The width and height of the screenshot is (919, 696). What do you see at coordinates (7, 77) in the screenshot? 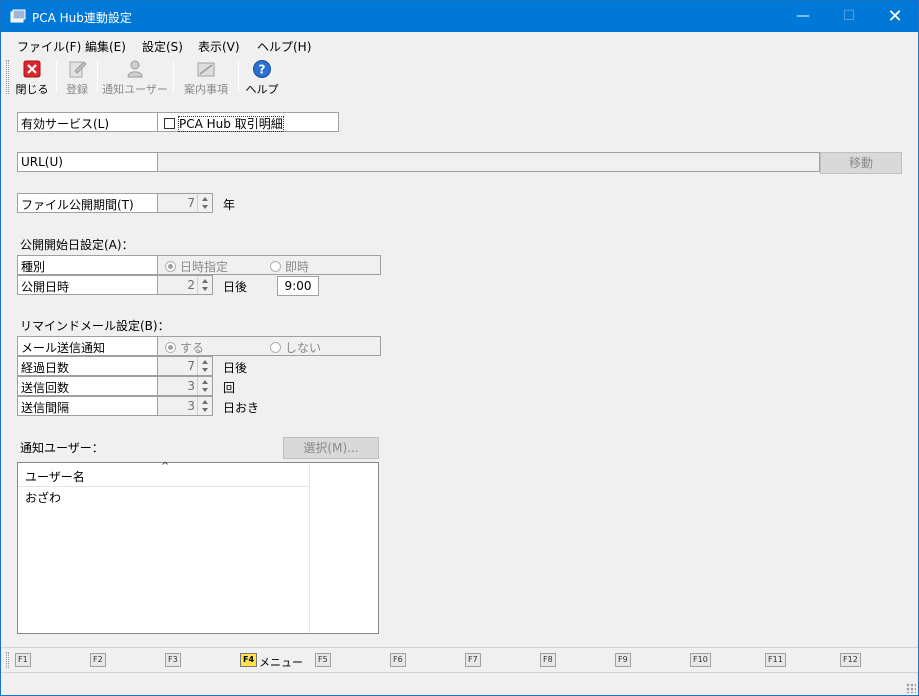
I see `toolbar-grip` at bounding box center [7, 77].